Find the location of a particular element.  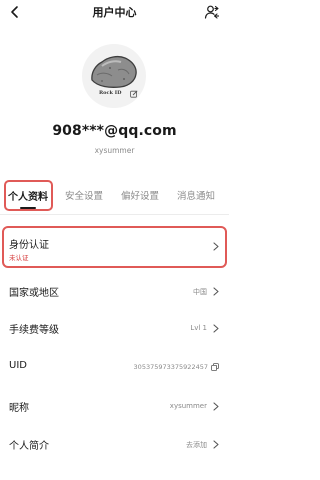

identity-verification-status: 未认证 is located at coordinates (19, 258).